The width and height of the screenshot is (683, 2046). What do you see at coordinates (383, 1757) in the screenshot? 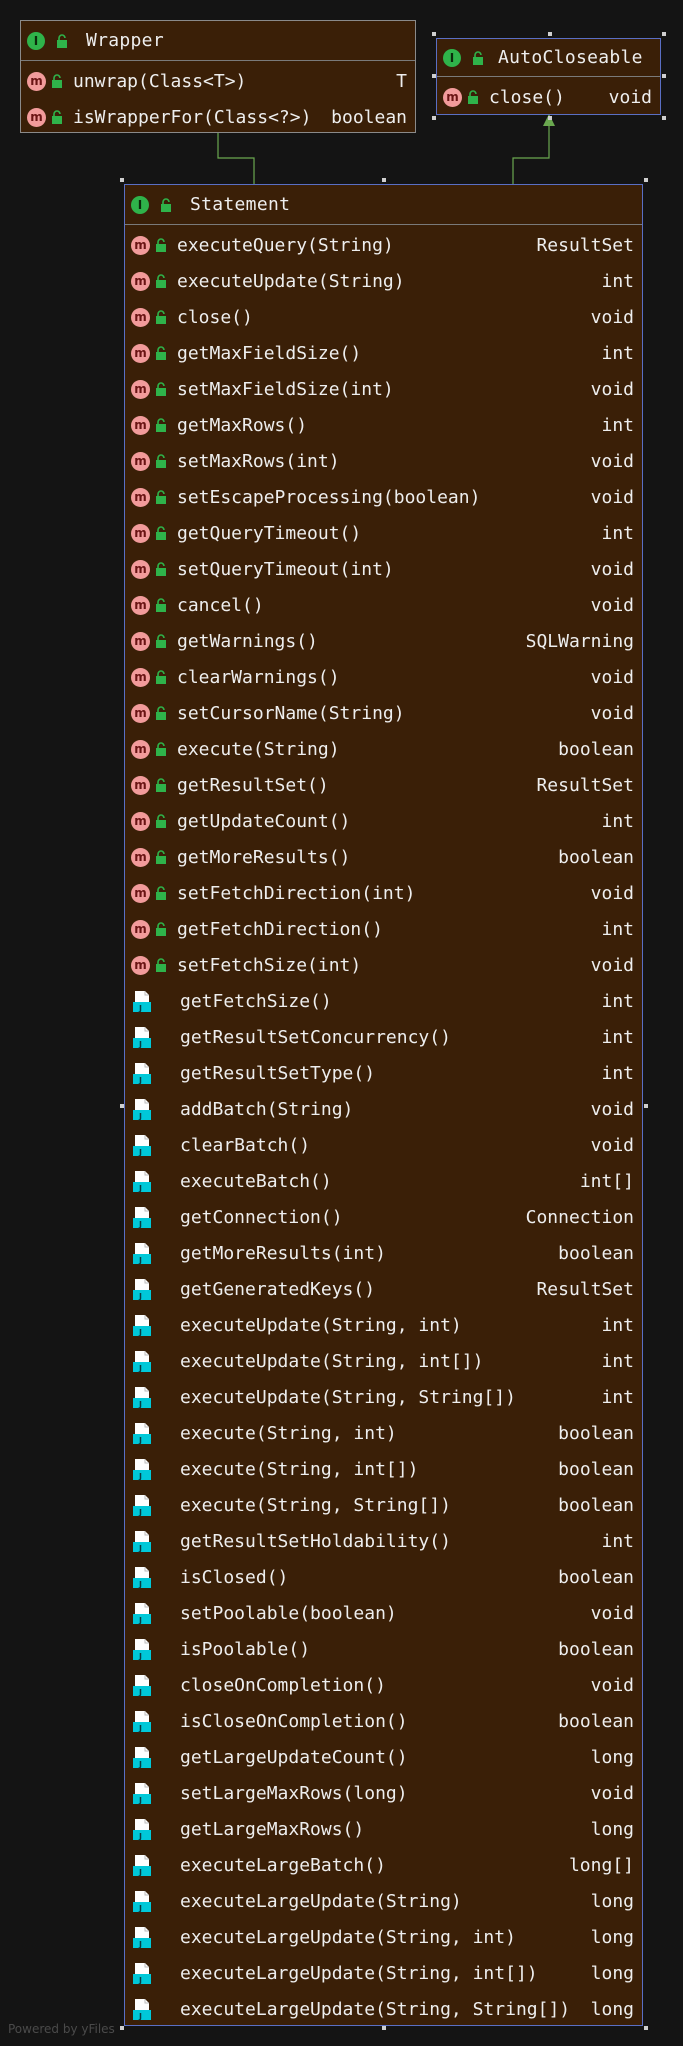
I see `method-row: JgetLargeUpdateCount() long` at bounding box center [383, 1757].